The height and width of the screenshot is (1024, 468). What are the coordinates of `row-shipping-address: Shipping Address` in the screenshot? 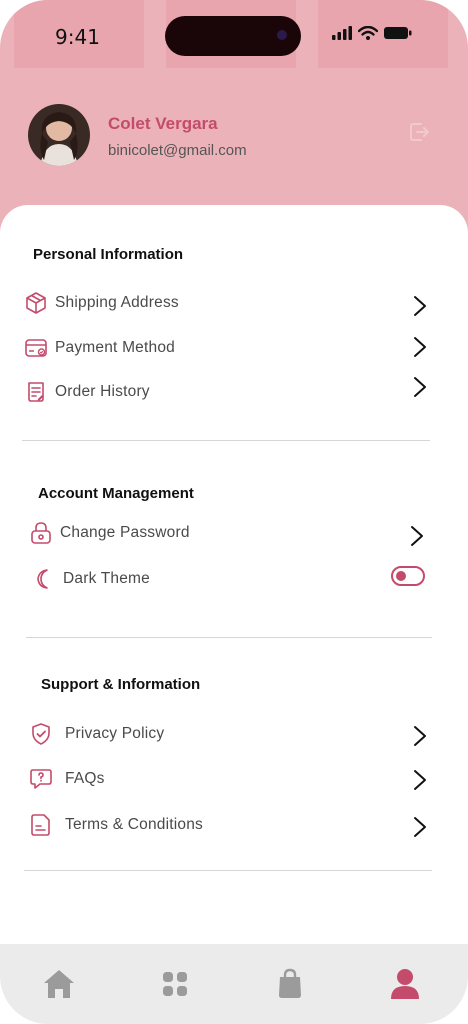 It's located at (101, 303).